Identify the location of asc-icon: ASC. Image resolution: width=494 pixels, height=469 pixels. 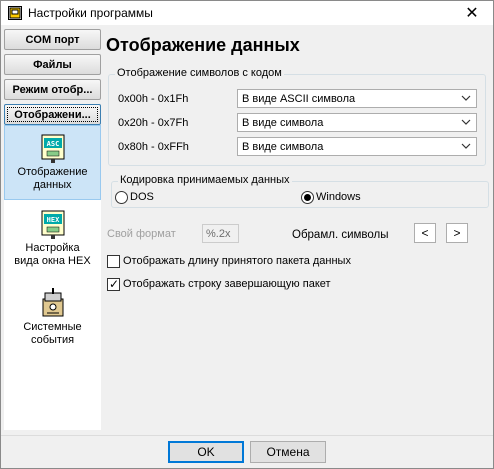
(52, 148).